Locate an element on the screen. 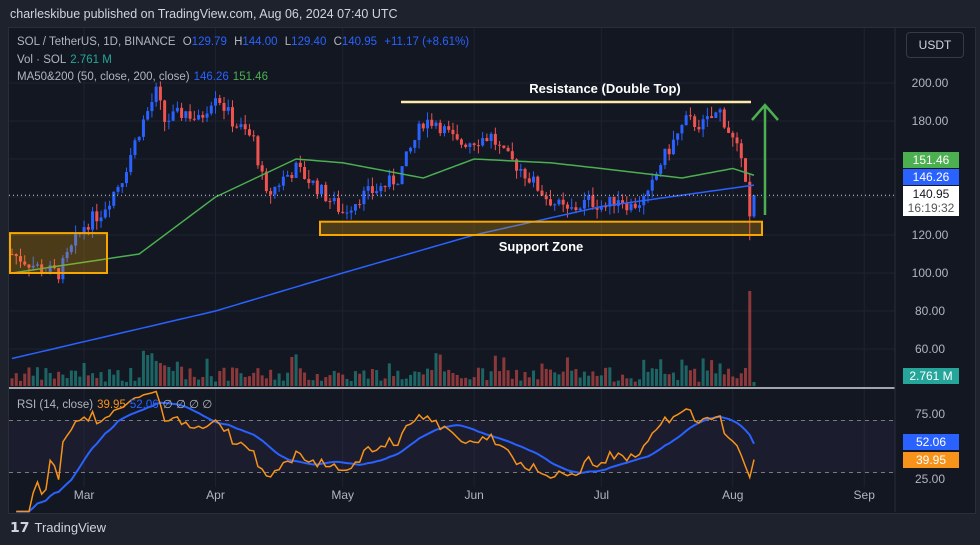 The image size is (980, 545). y-tick-label: 180.00 is located at coordinates (930, 121).